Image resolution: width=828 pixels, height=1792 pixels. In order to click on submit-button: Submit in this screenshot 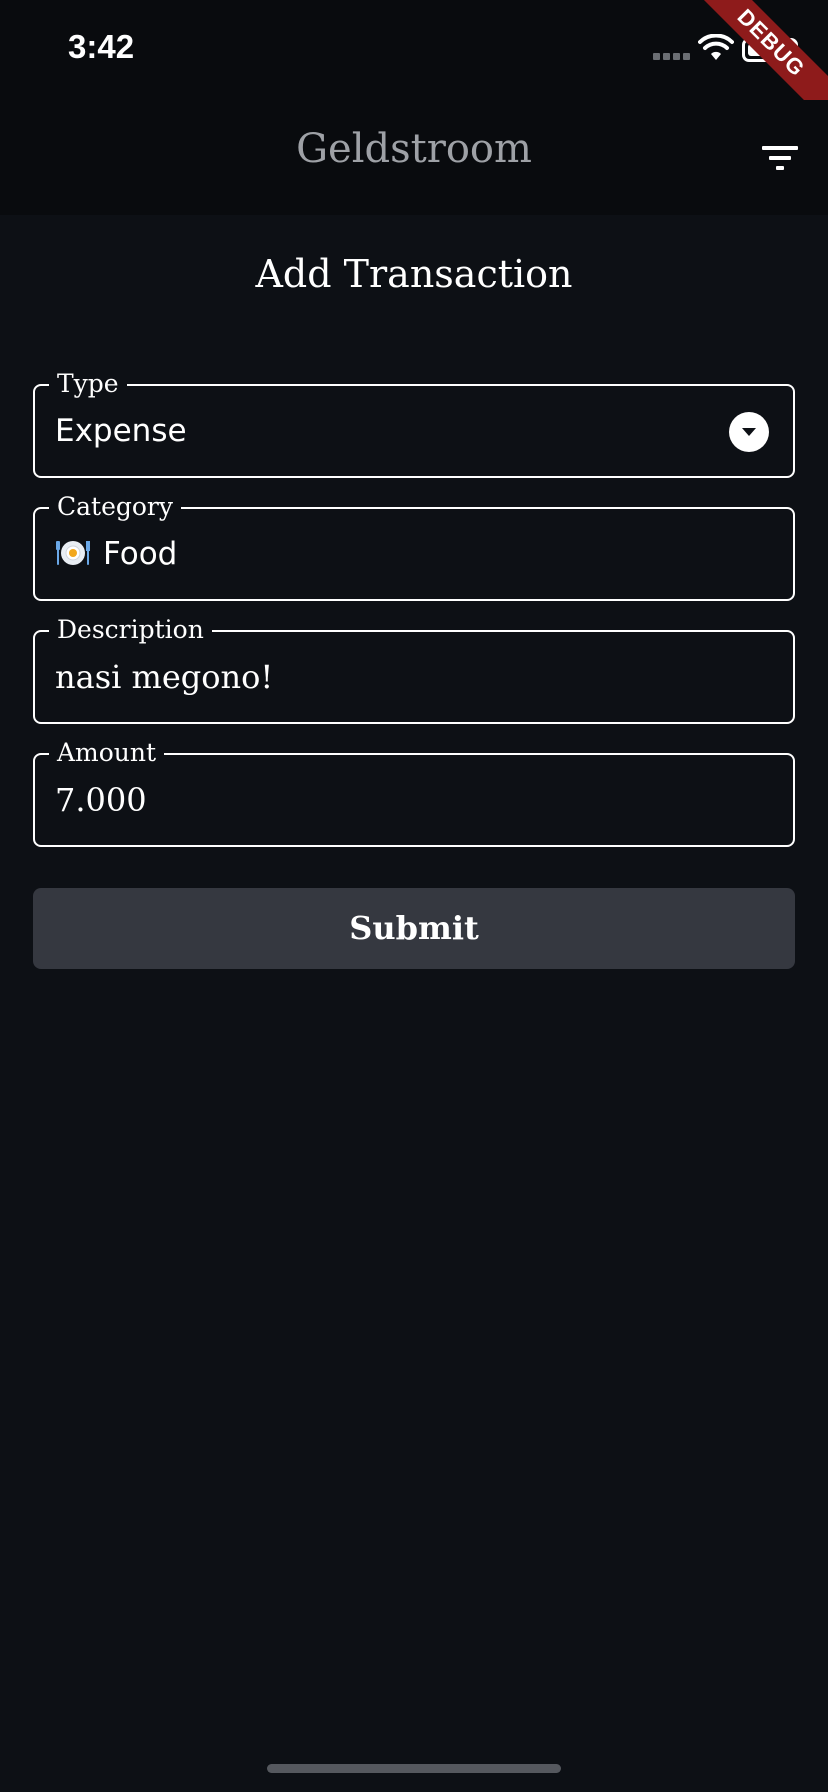, I will do `click(414, 928)`.